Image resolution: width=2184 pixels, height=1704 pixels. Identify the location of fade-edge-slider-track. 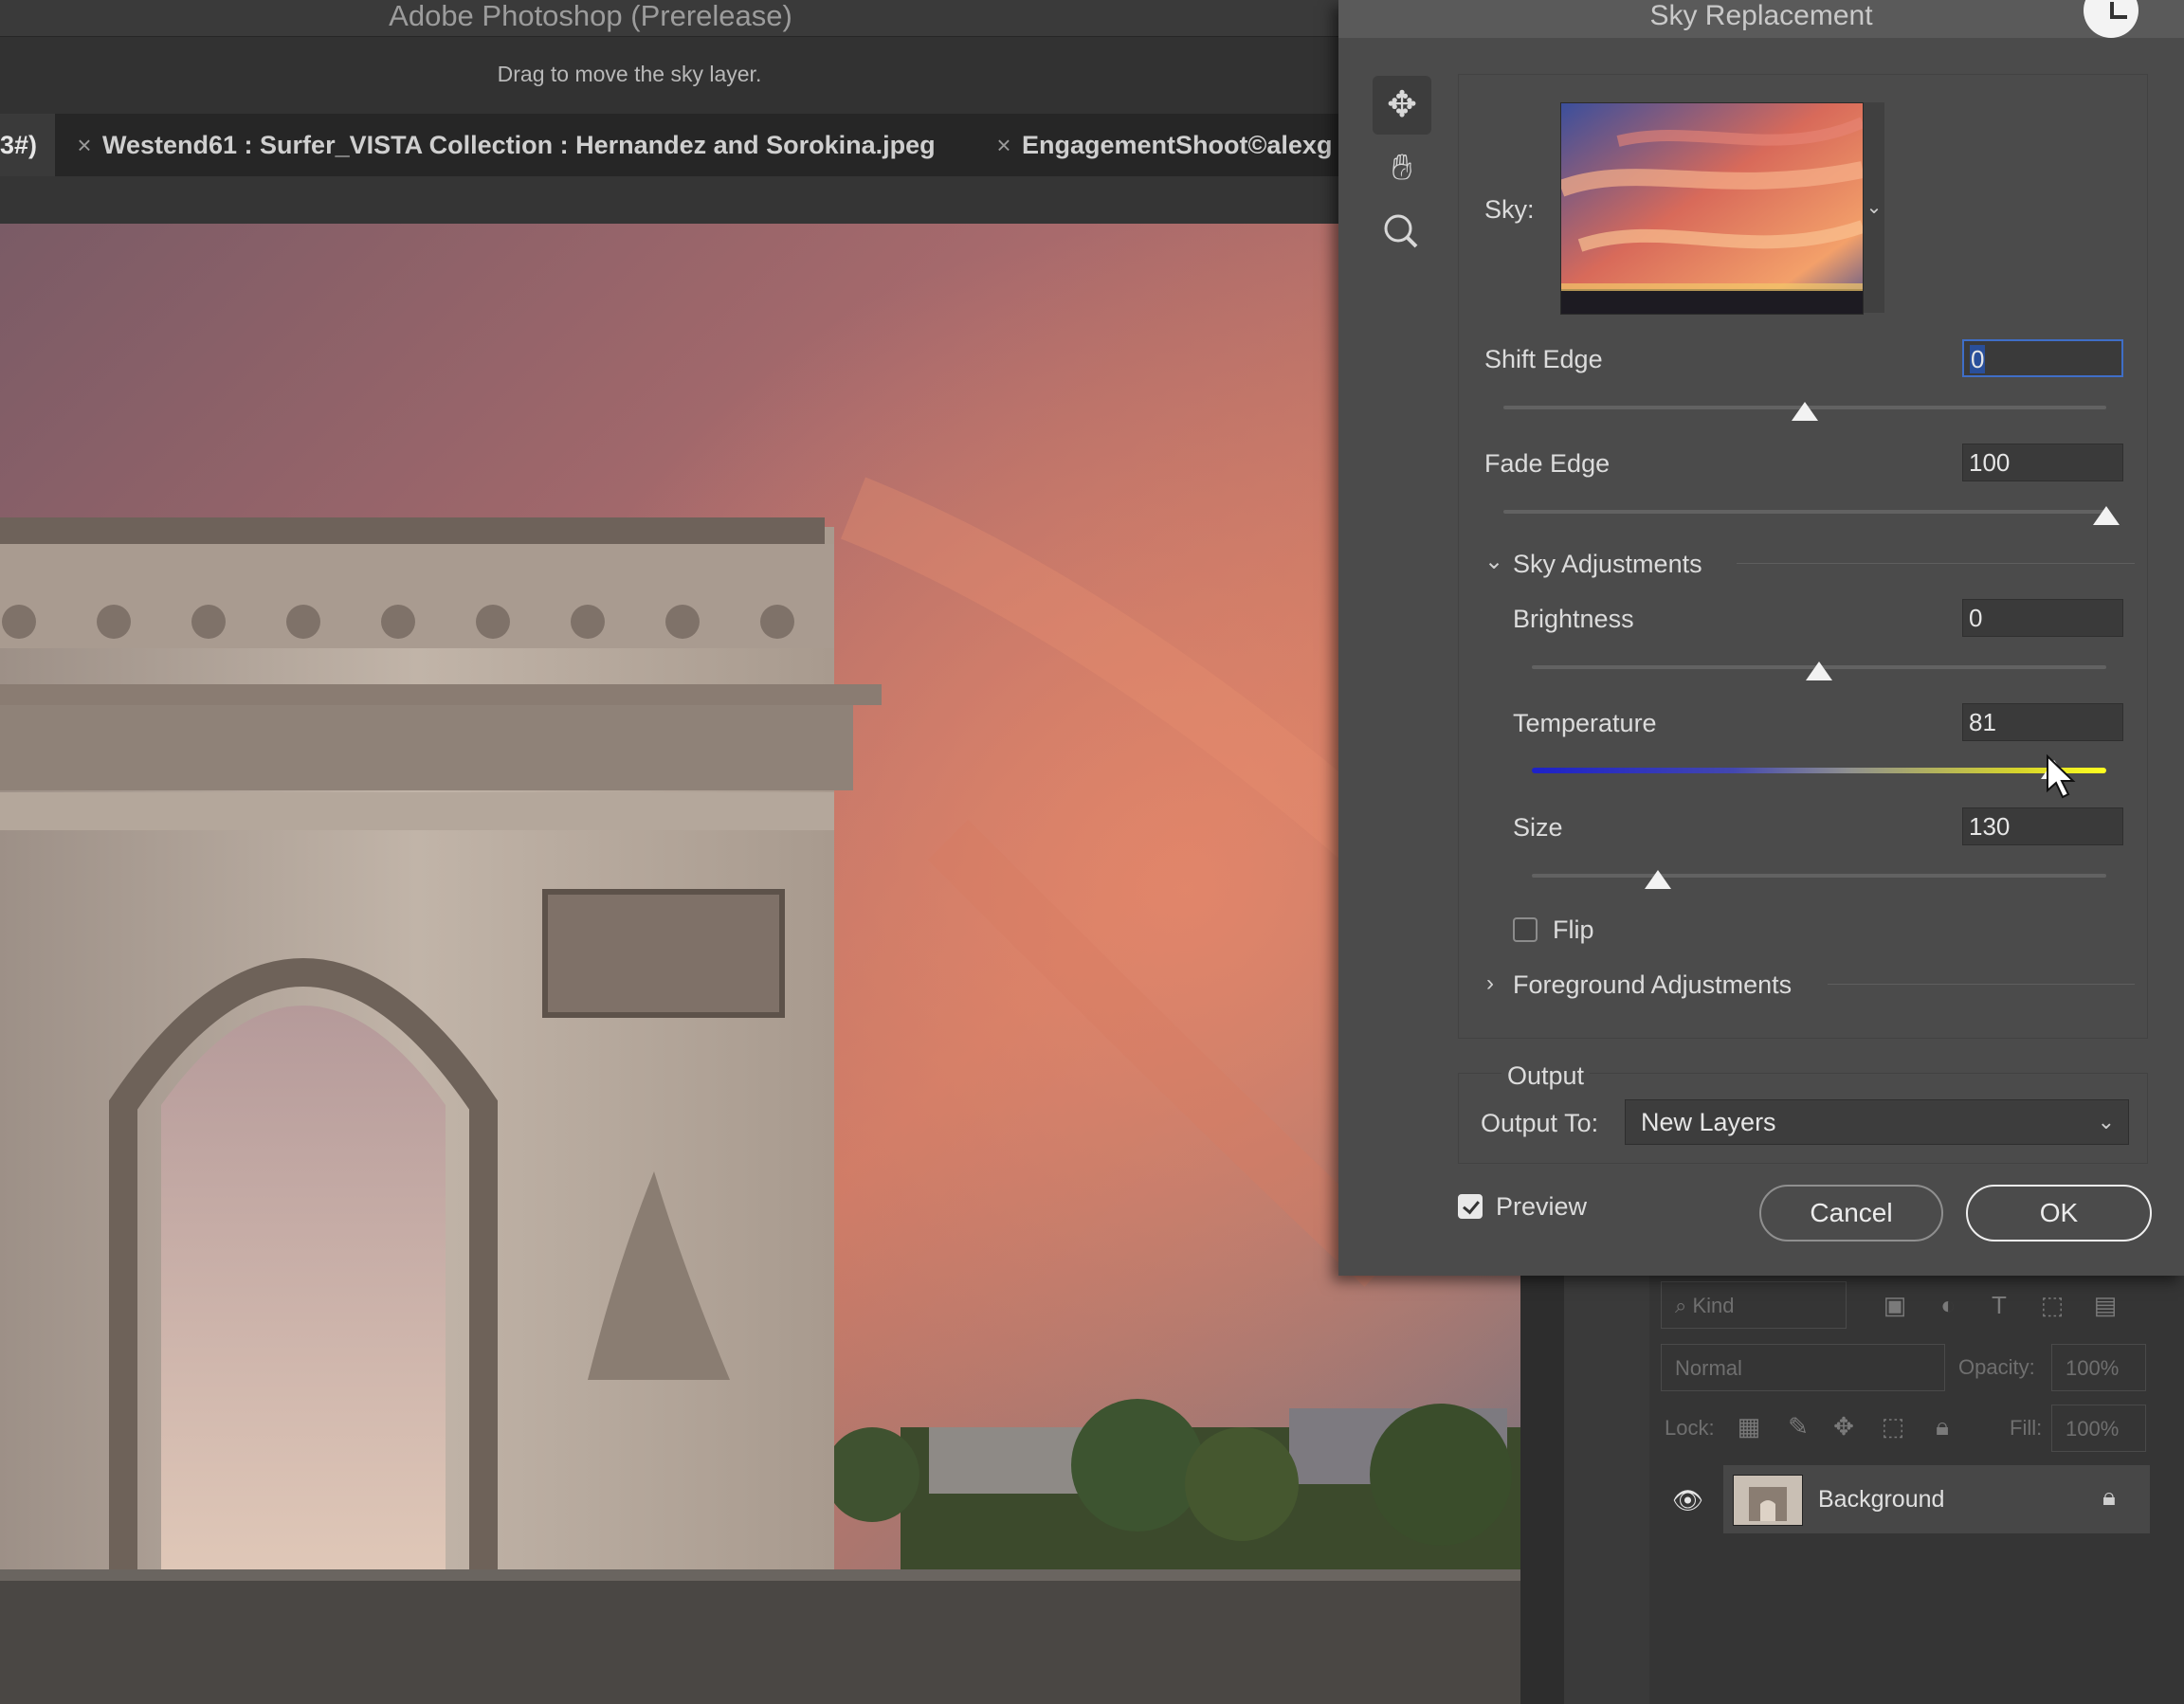
(1804, 512).